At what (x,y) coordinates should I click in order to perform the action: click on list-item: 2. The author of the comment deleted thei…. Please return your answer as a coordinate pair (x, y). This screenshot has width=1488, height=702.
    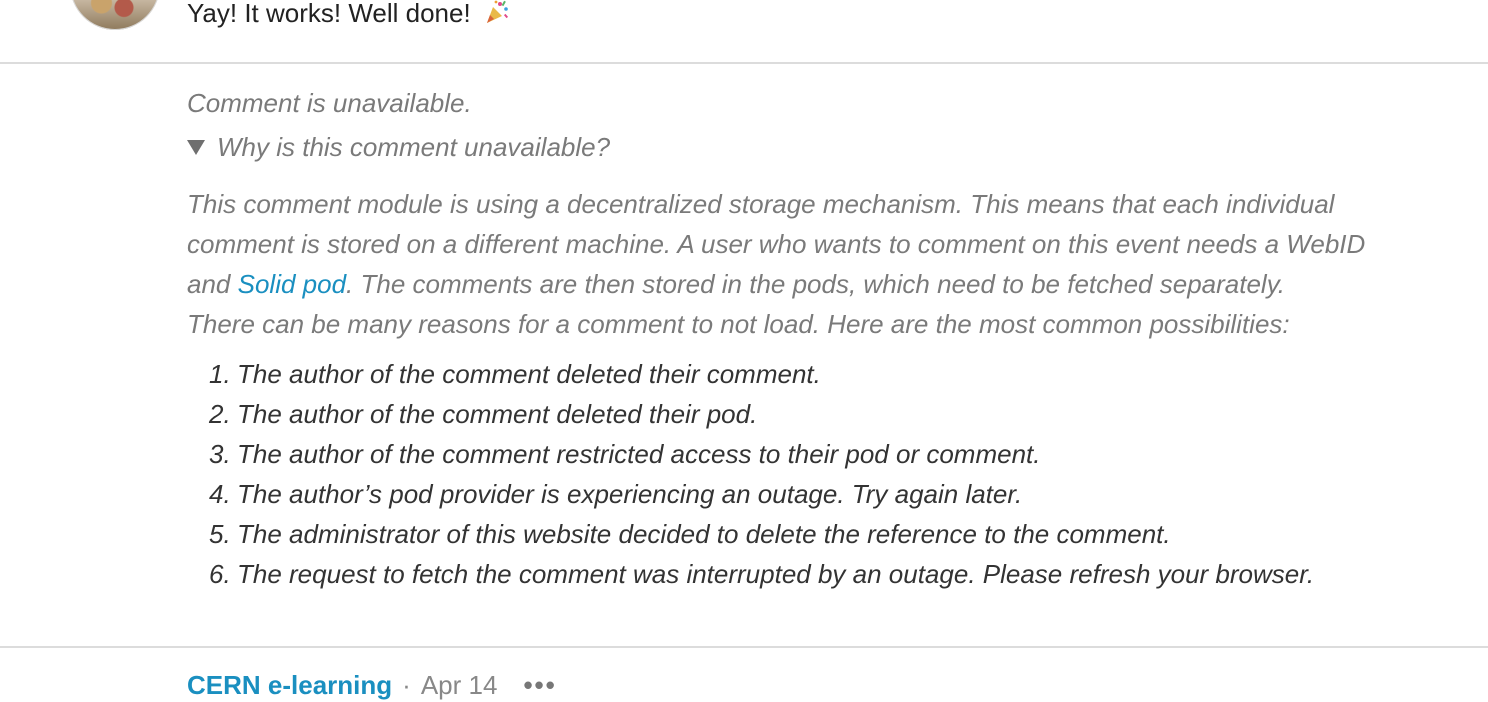
    Looking at the image, I should click on (797, 414).